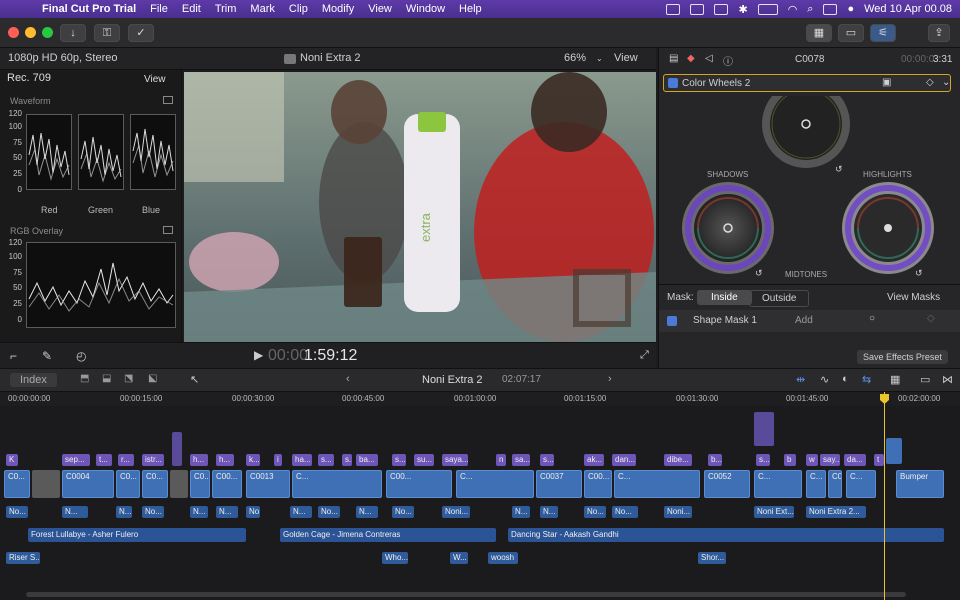 This screenshot has height=600, width=960. Describe the element at coordinates (262, 9) in the screenshot. I see `menu-mark: Mark` at that location.